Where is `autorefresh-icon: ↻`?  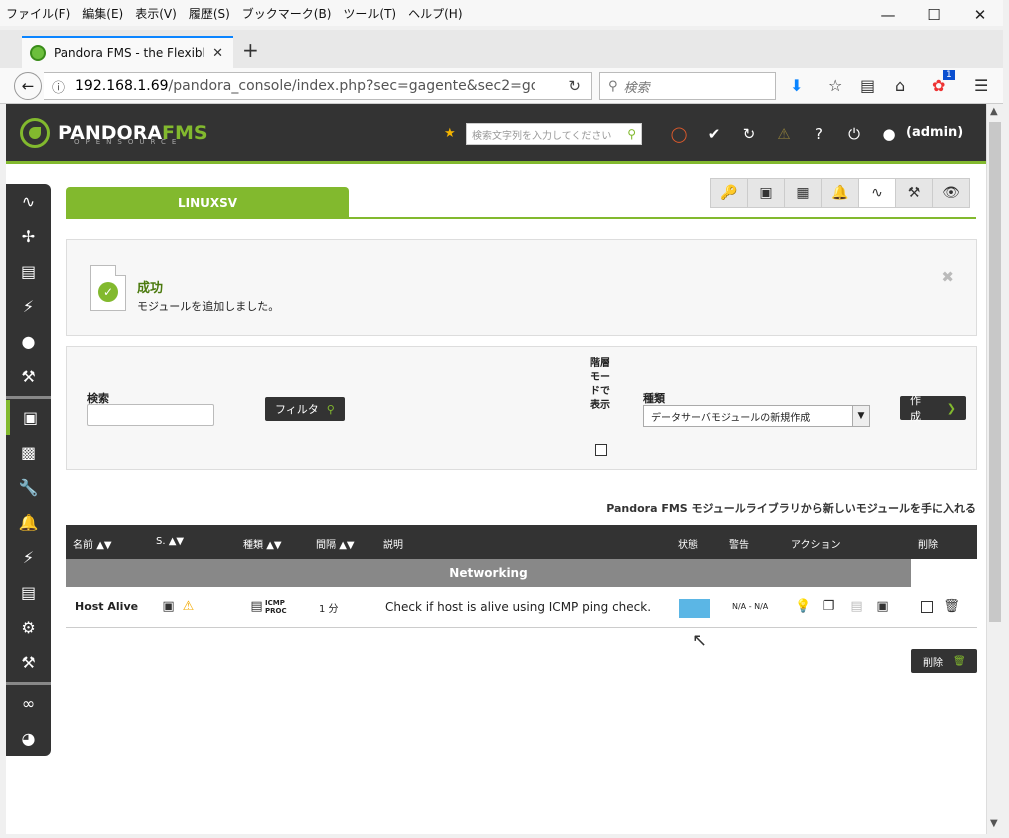 autorefresh-icon: ↻ is located at coordinates (749, 134).